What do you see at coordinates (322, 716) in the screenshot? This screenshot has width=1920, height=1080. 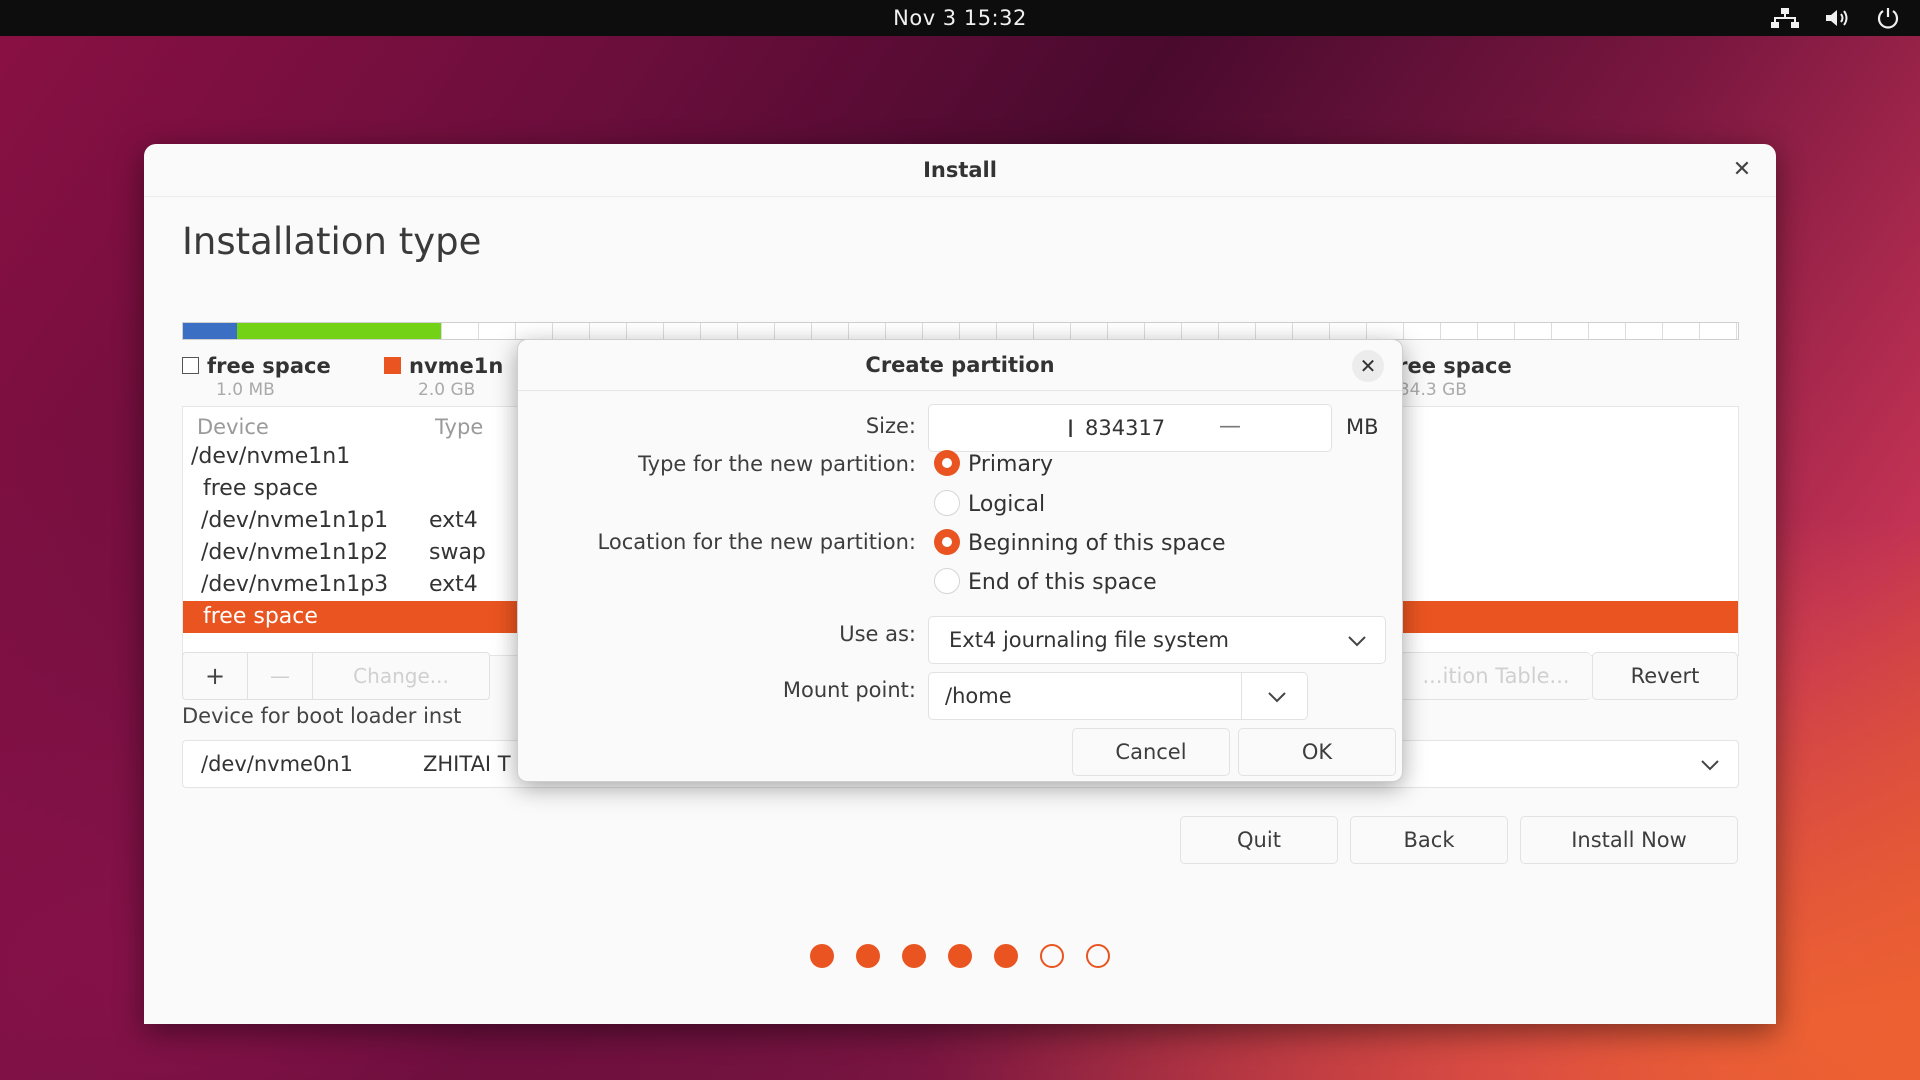 I see `boot-loader-label: Device for boot loader inst` at bounding box center [322, 716].